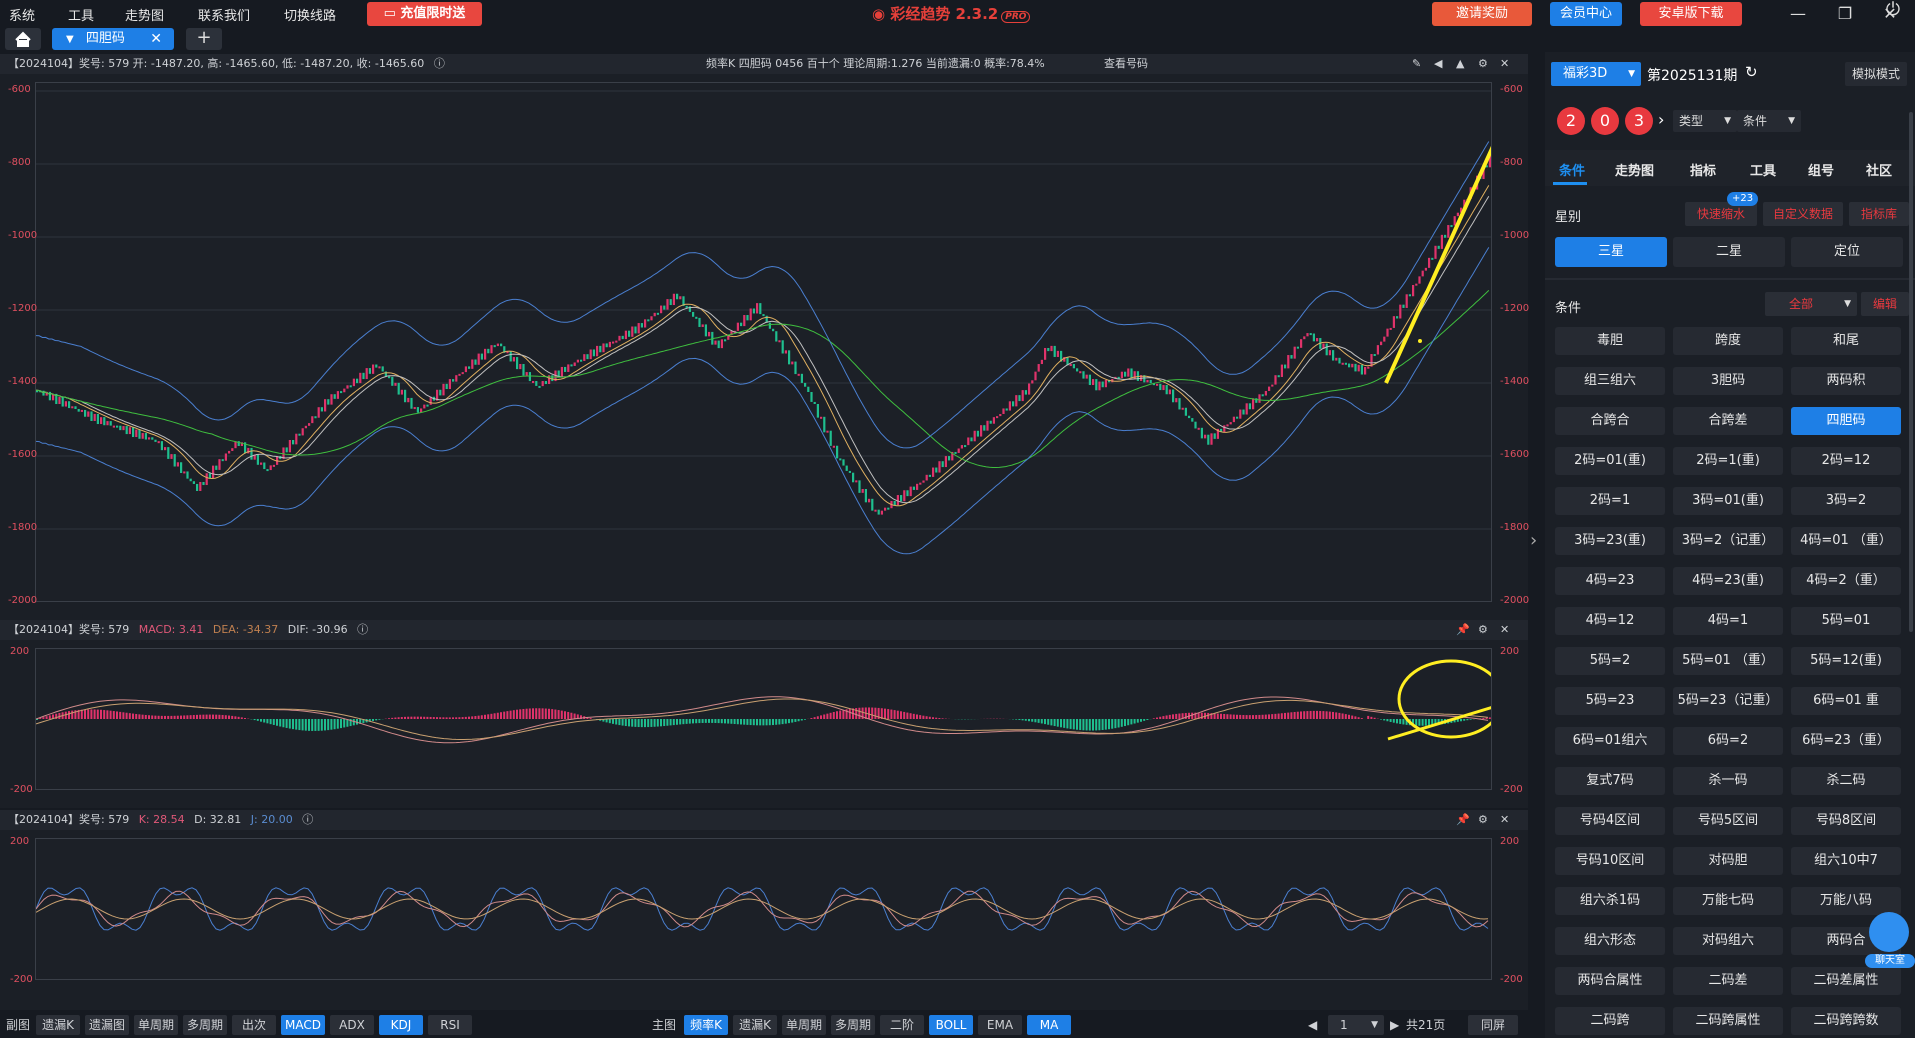 The width and height of the screenshot is (1915, 1038). What do you see at coordinates (1846, 621) in the screenshot?
I see `condition-btn-23: 5码=01` at bounding box center [1846, 621].